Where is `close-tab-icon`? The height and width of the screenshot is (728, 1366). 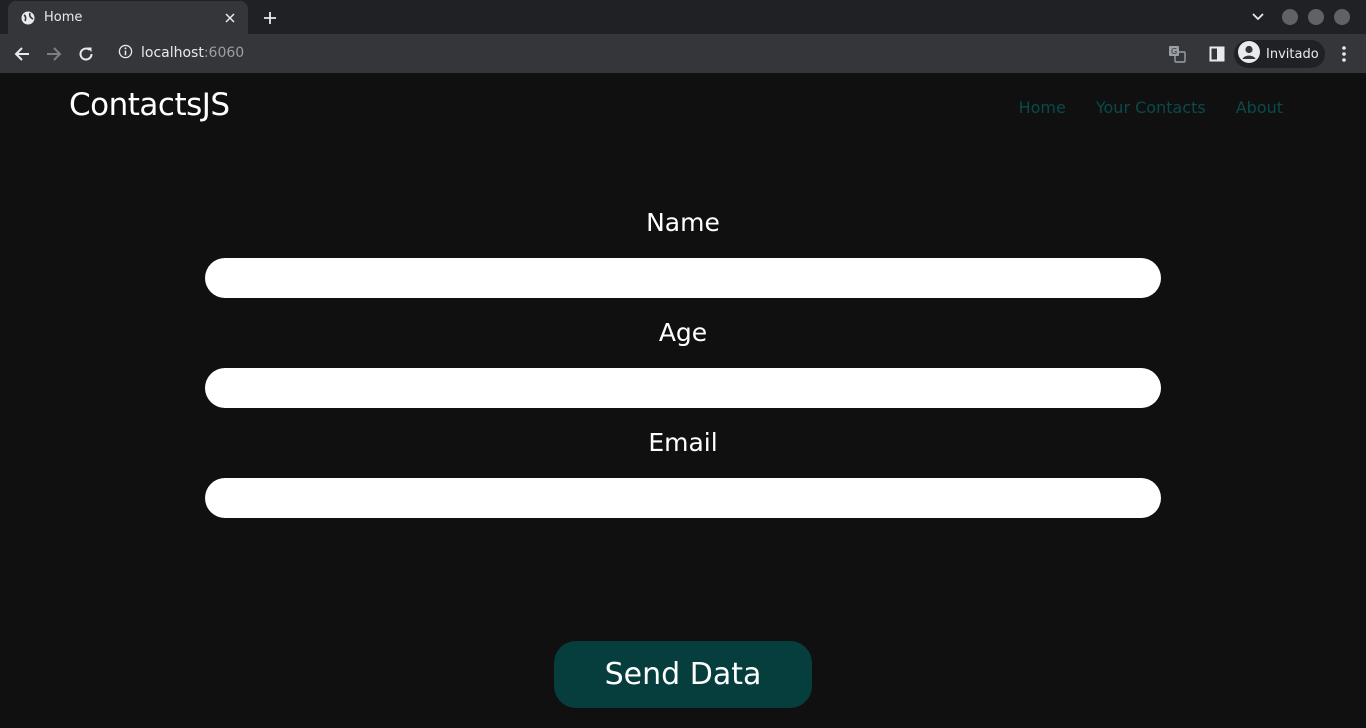 close-tab-icon is located at coordinates (230, 18).